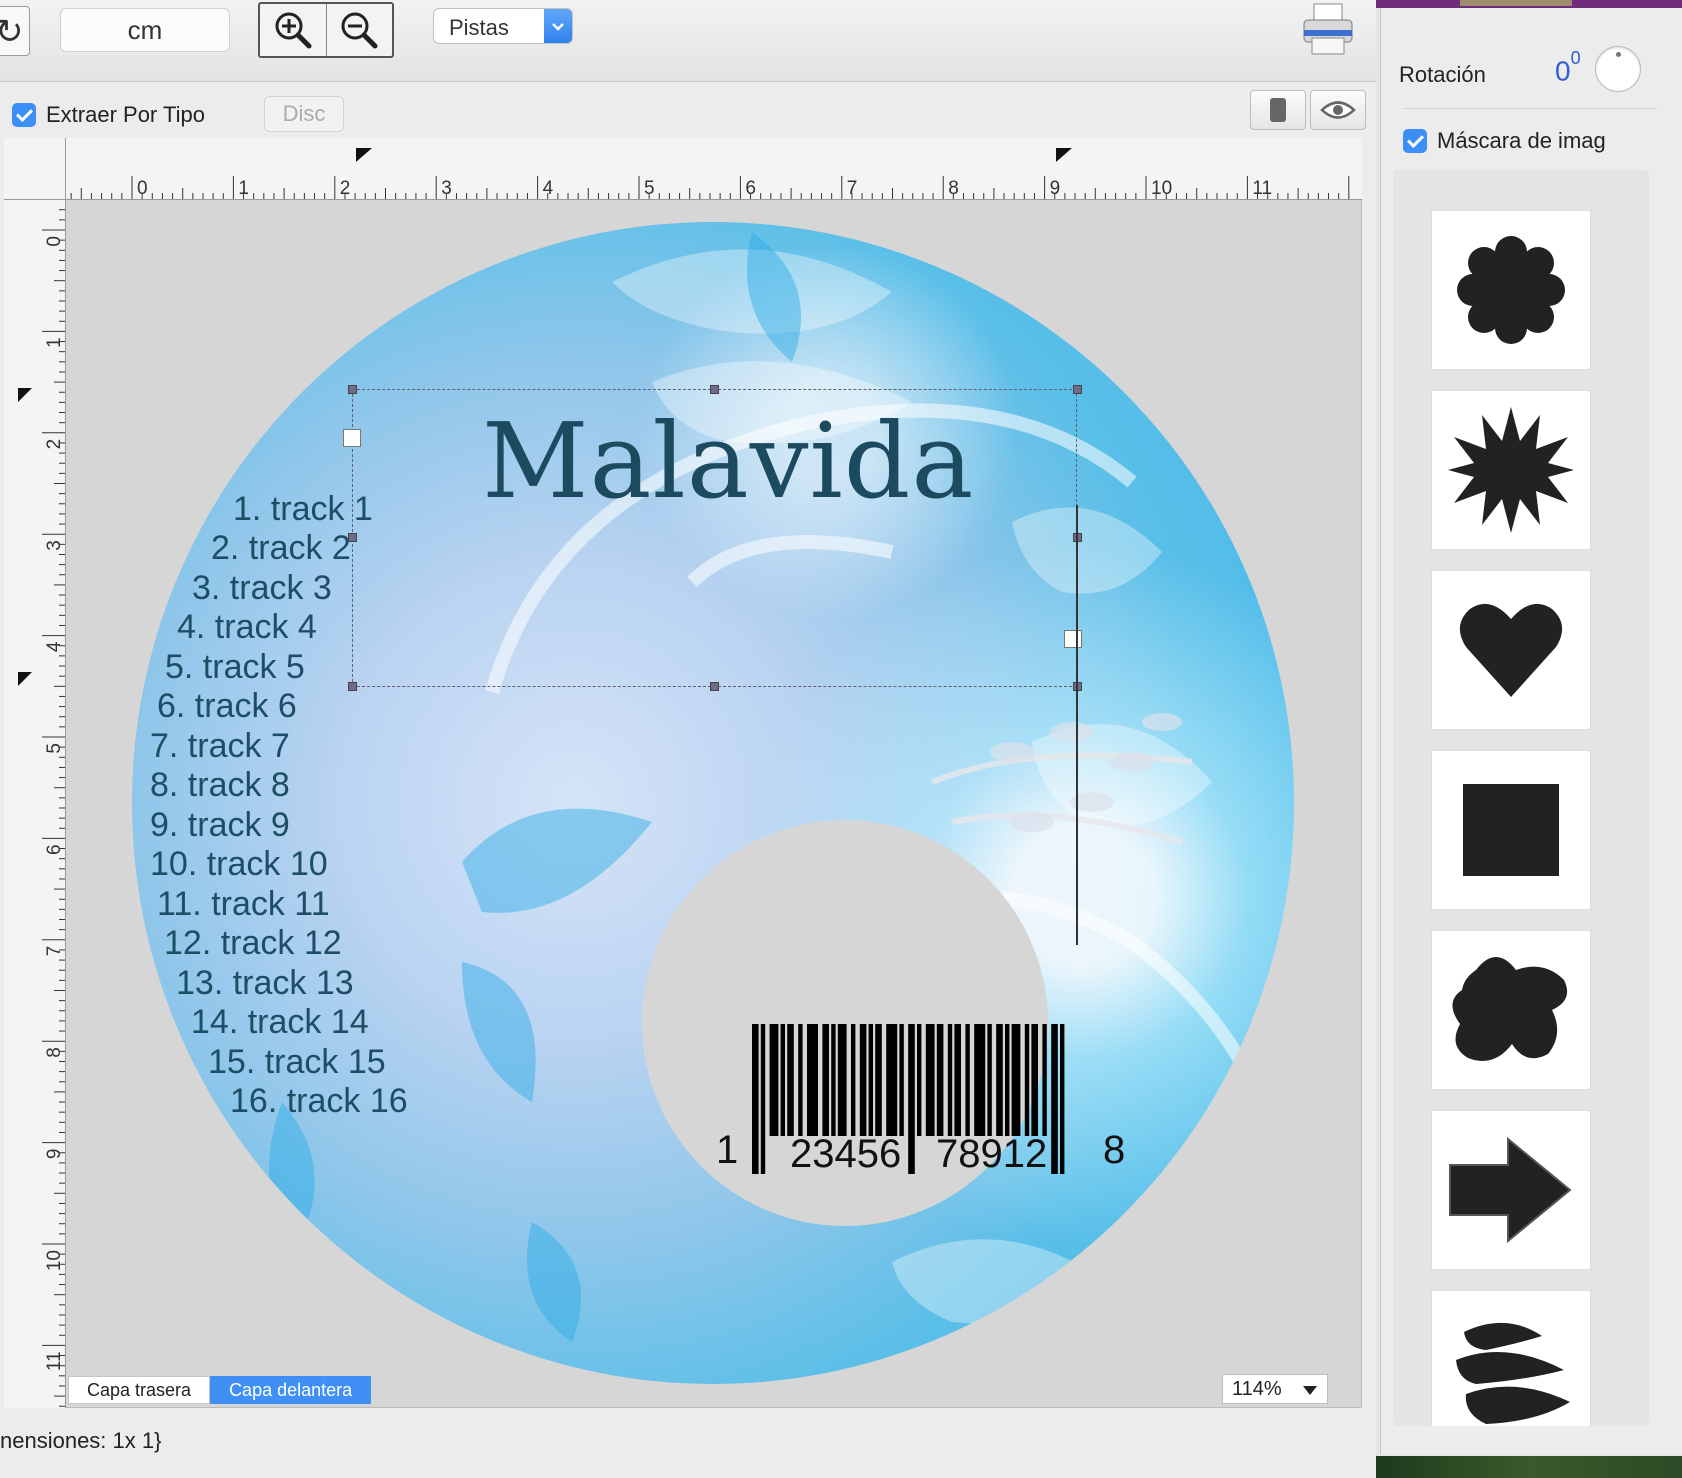 The height and width of the screenshot is (1478, 1682). Describe the element at coordinates (750, 188) in the screenshot. I see `ruler-label: 6` at that location.